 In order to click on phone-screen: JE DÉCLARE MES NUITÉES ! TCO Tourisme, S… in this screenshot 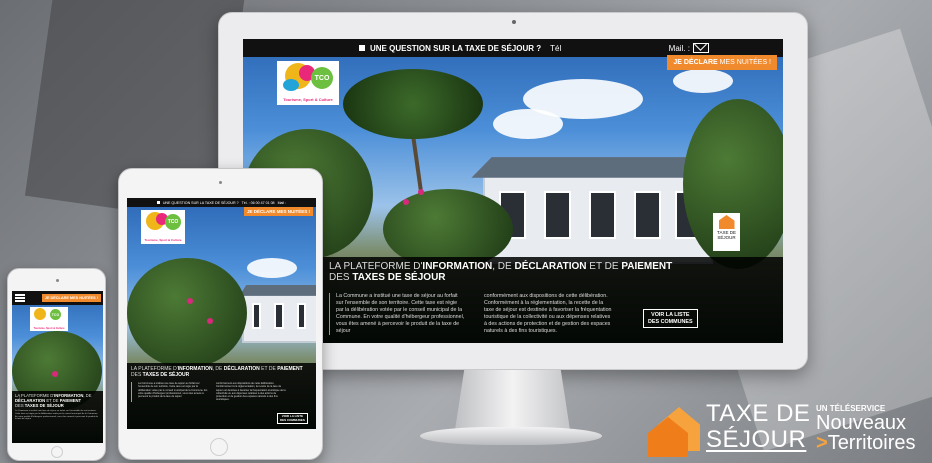, I will do `click(57, 367)`.